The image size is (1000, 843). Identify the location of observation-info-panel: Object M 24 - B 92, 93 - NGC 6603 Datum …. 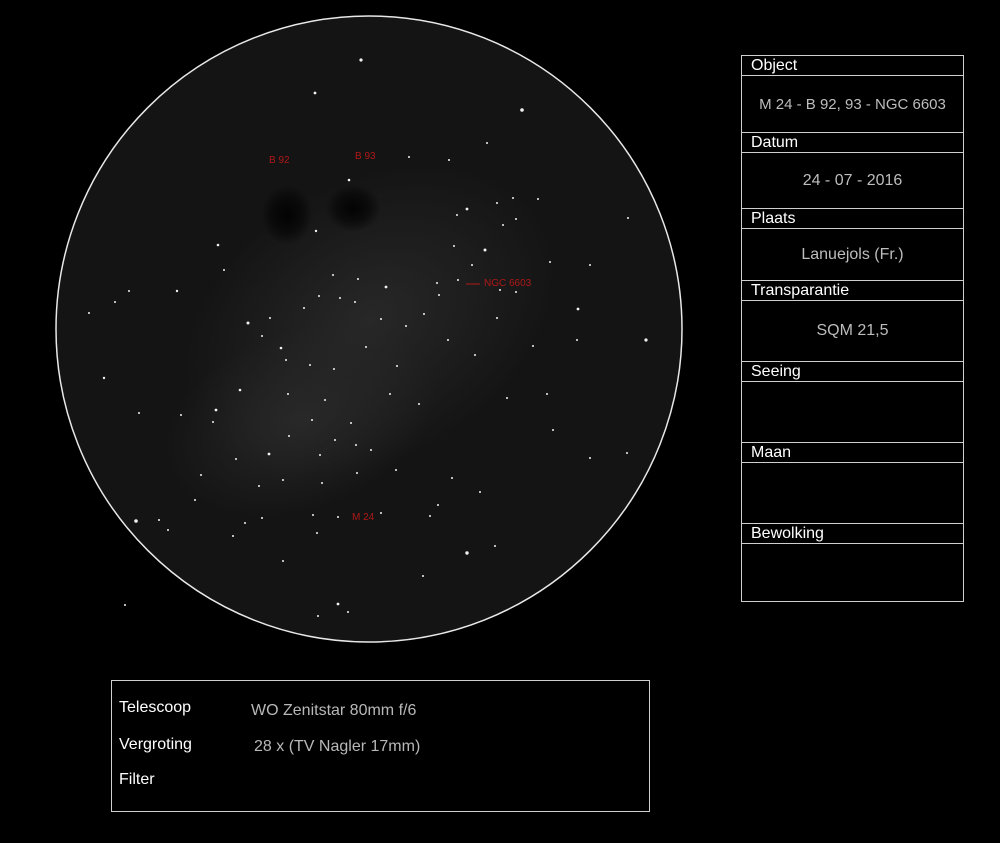
(852, 328).